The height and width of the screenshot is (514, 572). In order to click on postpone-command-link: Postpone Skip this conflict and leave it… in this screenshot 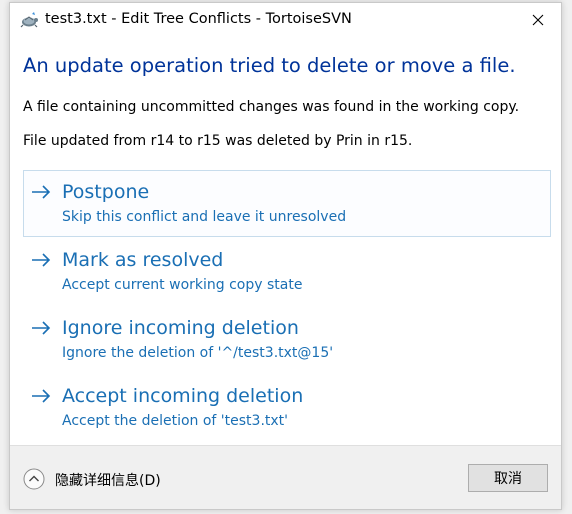, I will do `click(287, 203)`.